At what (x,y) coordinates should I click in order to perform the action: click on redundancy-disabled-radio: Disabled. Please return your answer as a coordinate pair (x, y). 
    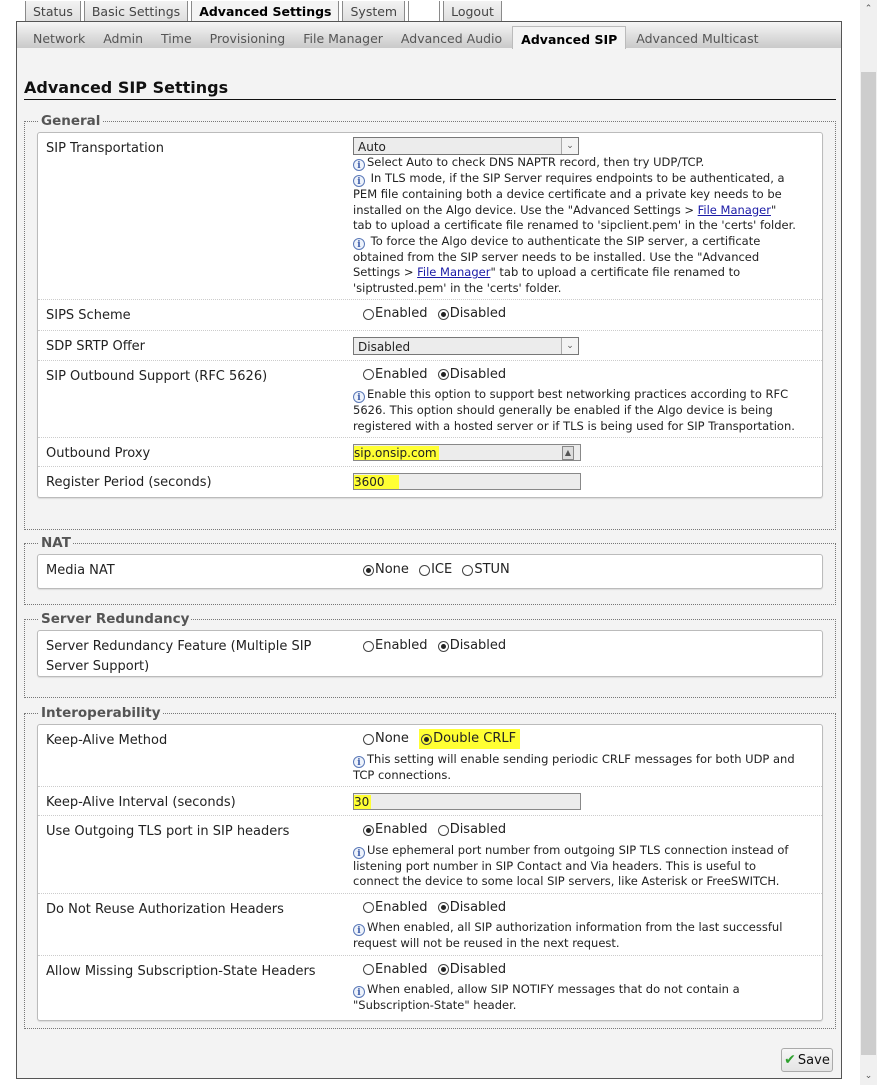
    Looking at the image, I should click on (472, 646).